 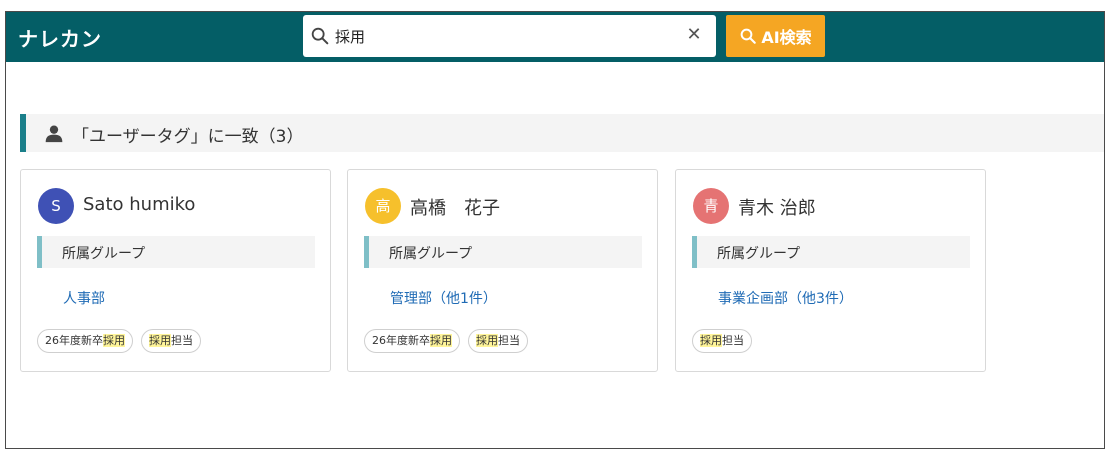 What do you see at coordinates (84, 298) in the screenshot?
I see `group-link: 人事部` at bounding box center [84, 298].